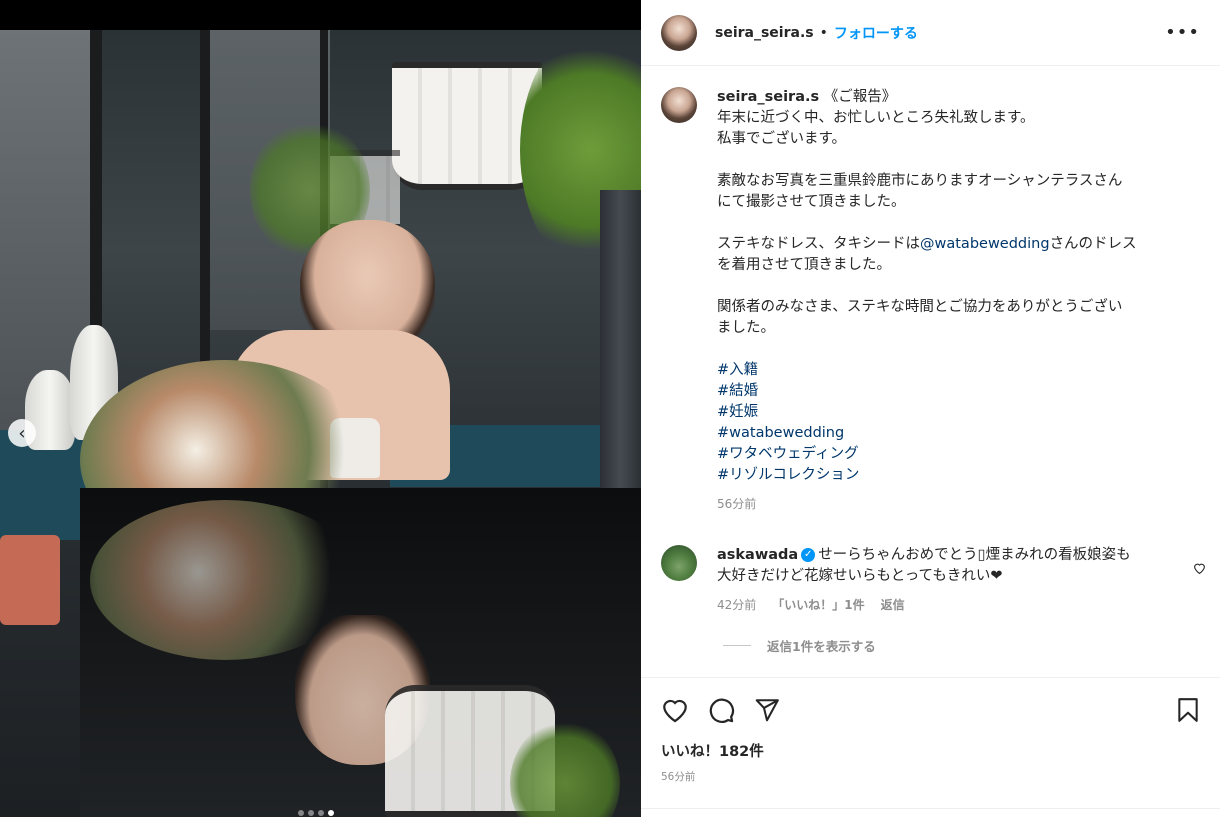  What do you see at coordinates (782, 139) in the screenshot?
I see `caption-line: 私事でございます。` at bounding box center [782, 139].